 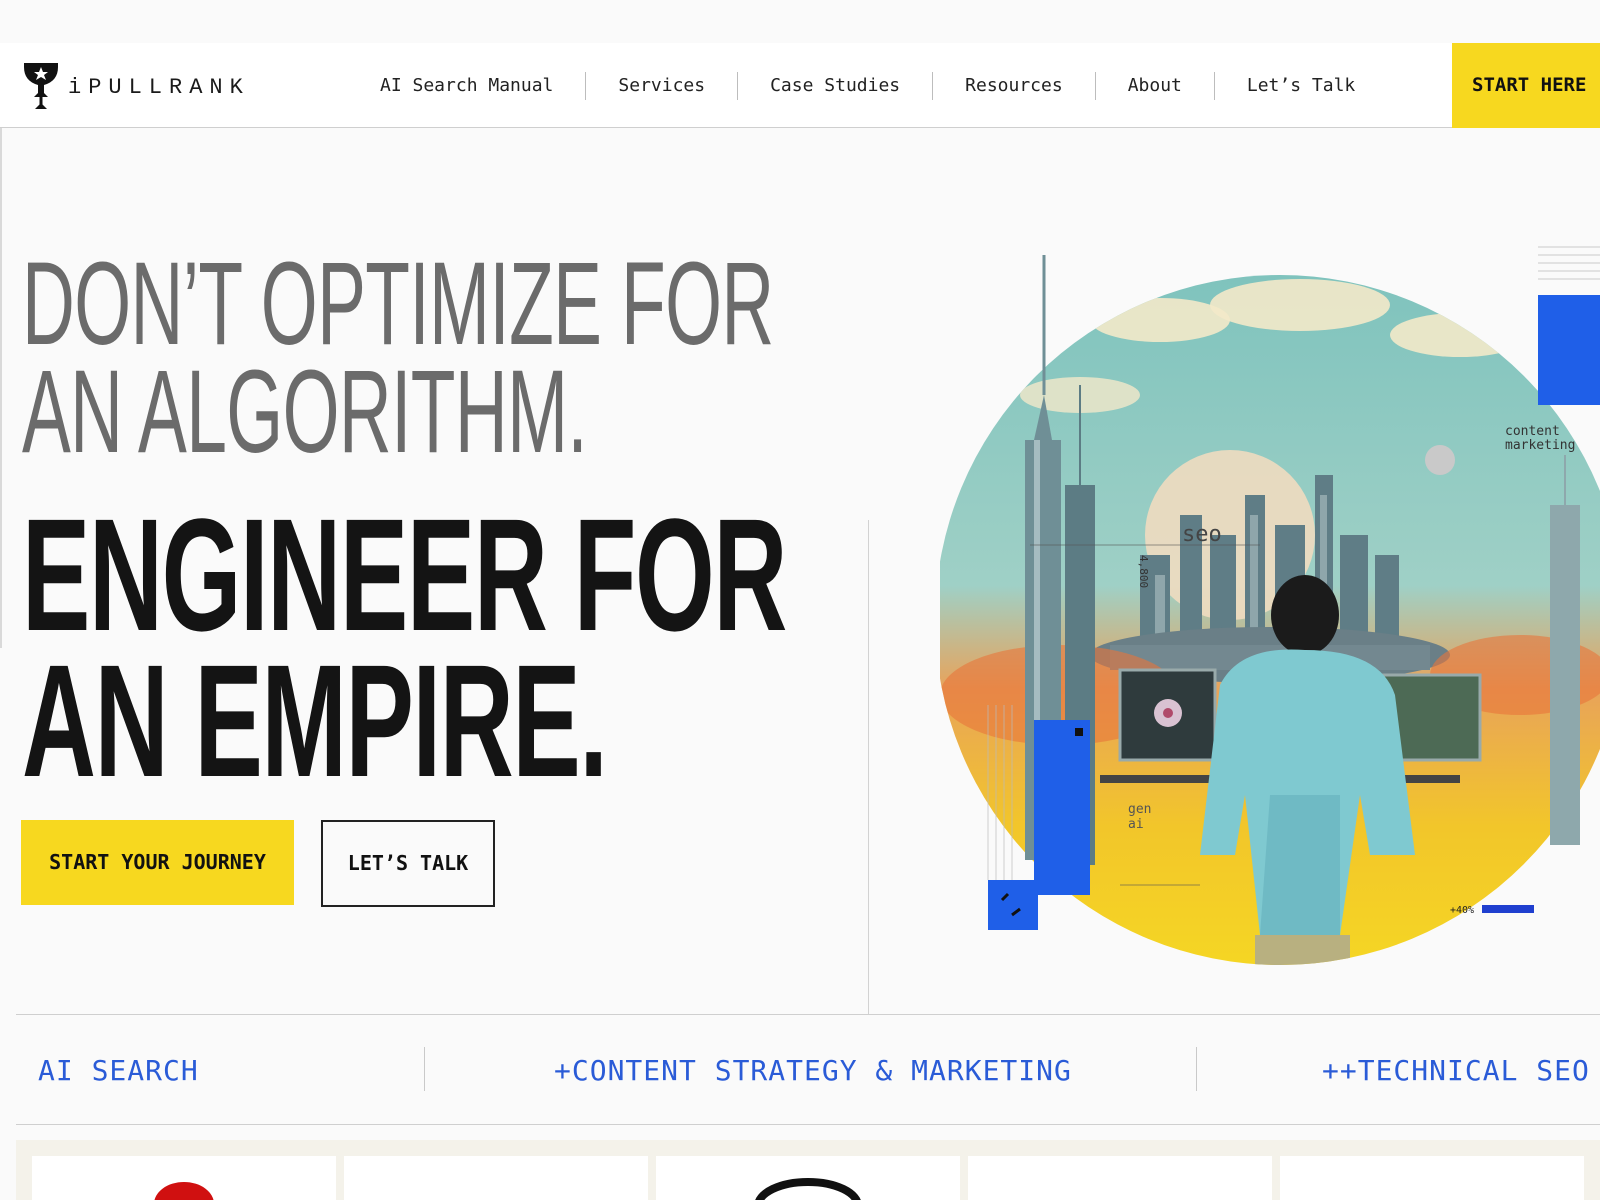 I want to click on seo-label: seo, so click(x=1202, y=534).